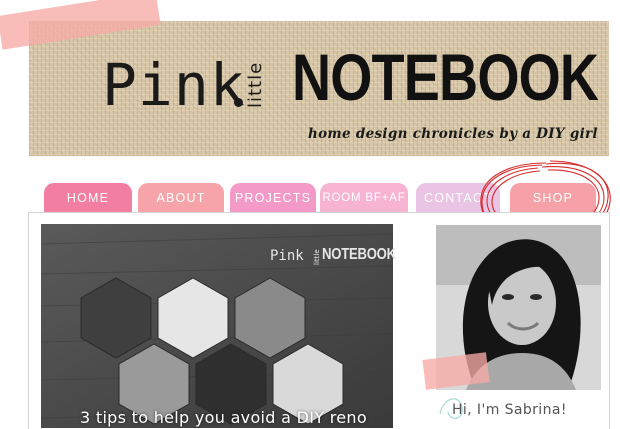  Describe the element at coordinates (273, 198) in the screenshot. I see `tab-projects: PROJECTS` at that location.